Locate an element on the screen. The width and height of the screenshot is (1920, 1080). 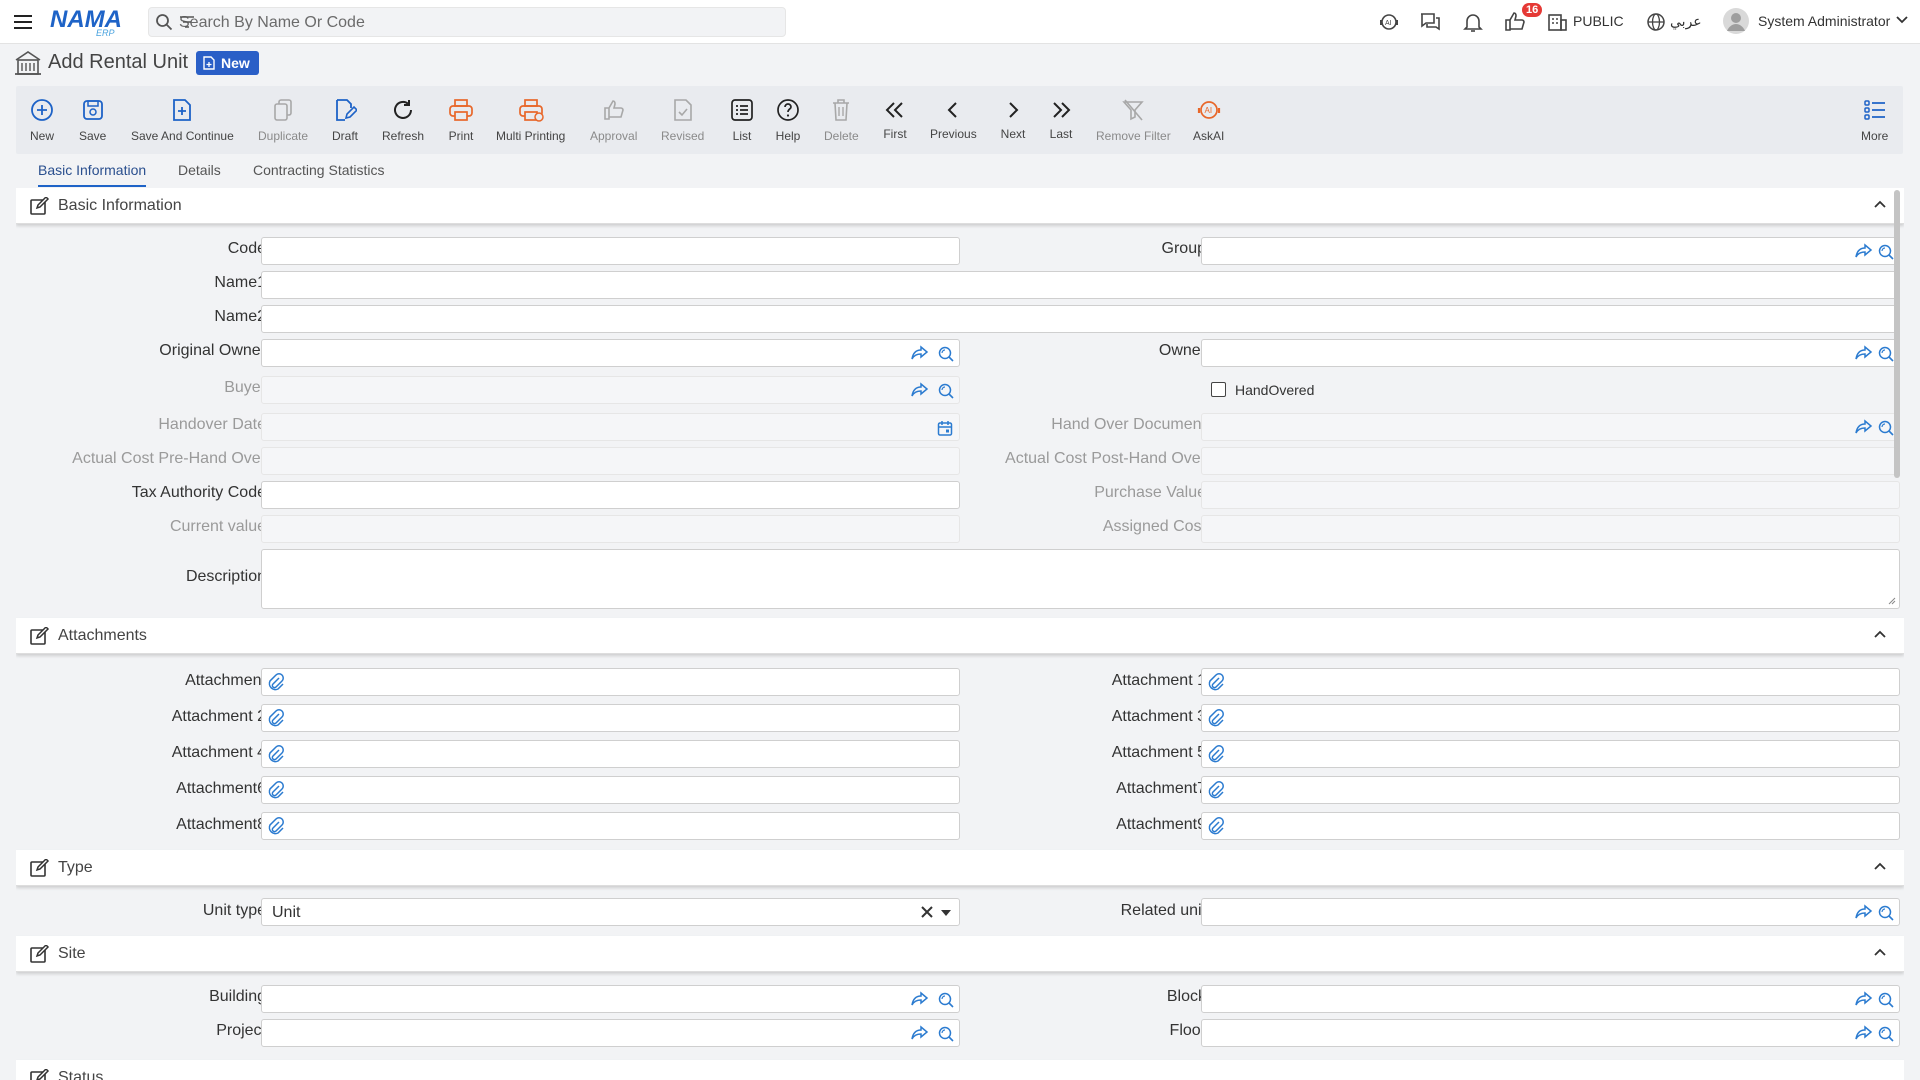
attachment-6-input is located at coordinates (610, 790).